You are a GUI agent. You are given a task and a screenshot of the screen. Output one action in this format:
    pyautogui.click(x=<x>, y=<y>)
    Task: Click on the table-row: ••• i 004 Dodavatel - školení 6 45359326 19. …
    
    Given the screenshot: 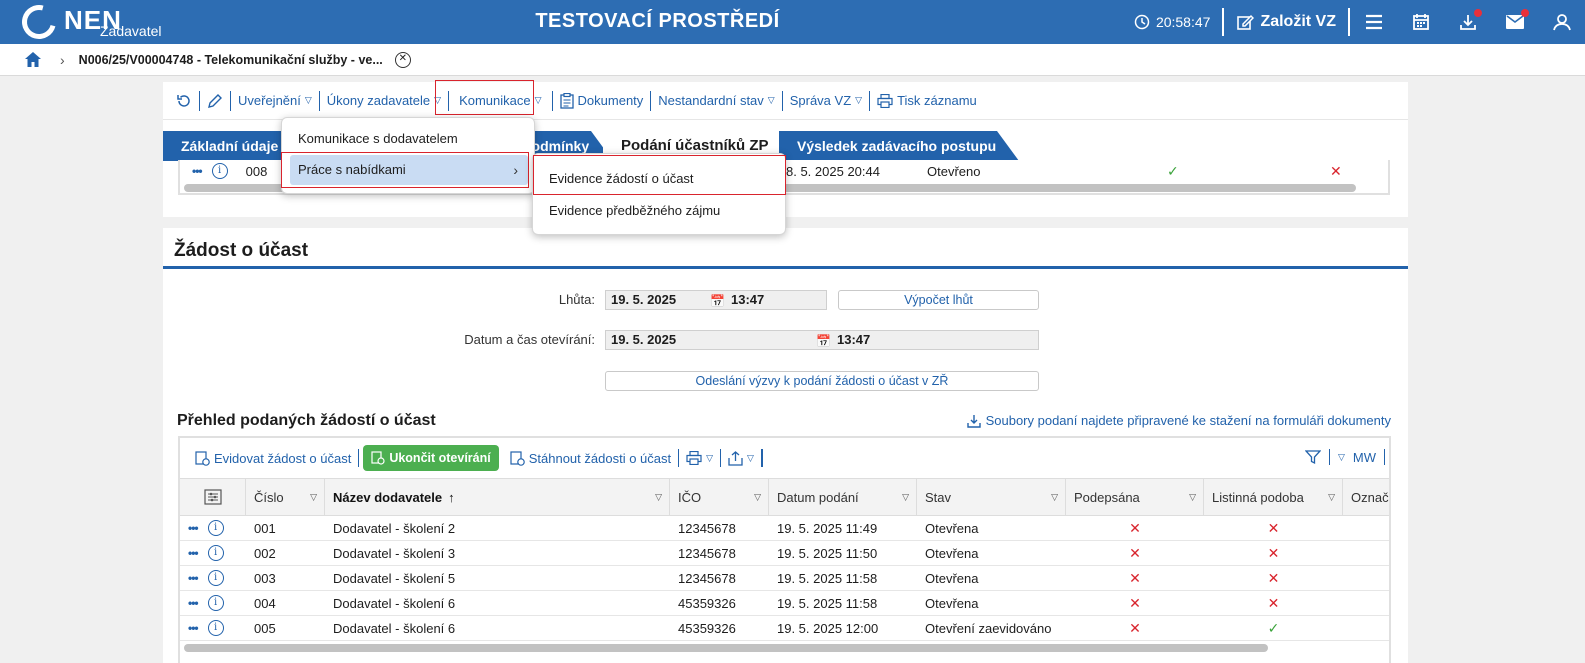 What is the action you would take?
    pyautogui.click(x=784, y=603)
    